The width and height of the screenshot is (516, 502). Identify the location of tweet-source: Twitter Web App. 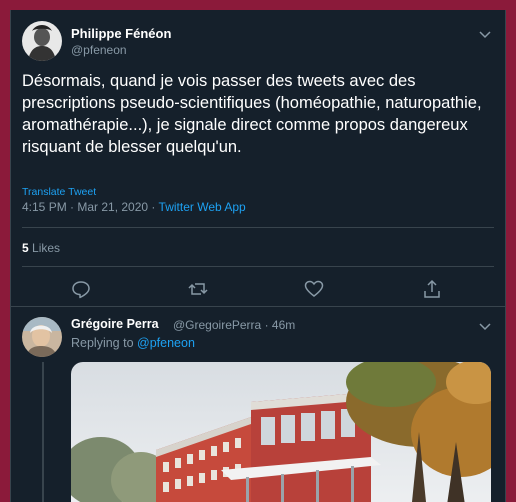
(202, 207).